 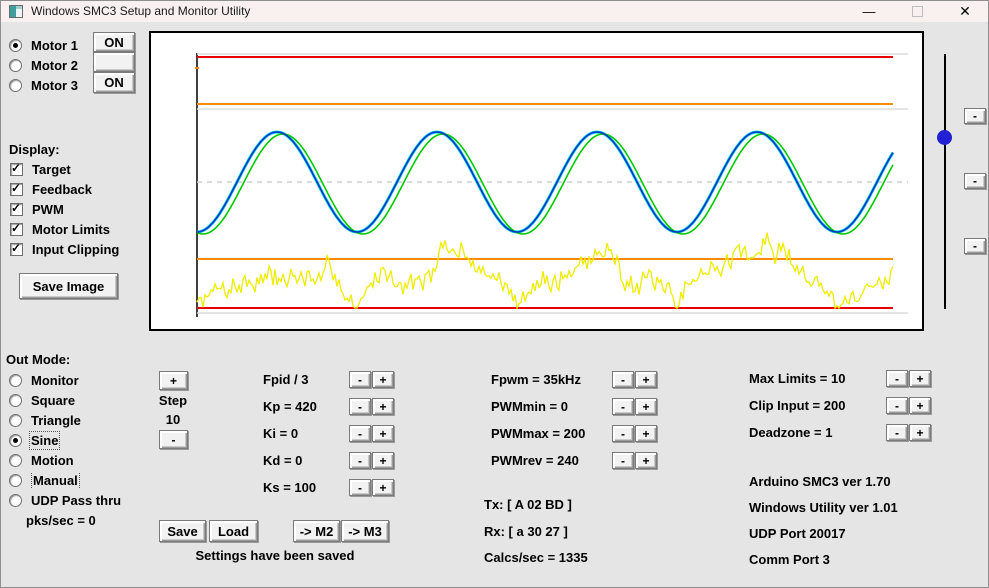 What do you see at coordinates (623, 460) in the screenshot?
I see `pwmrev-minus-button: -` at bounding box center [623, 460].